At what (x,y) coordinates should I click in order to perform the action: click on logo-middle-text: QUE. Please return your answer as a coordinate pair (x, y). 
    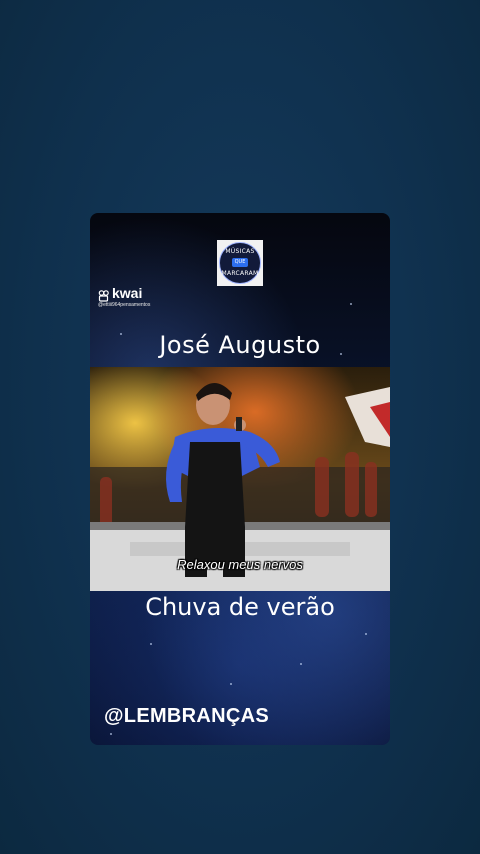
    Looking at the image, I should click on (240, 262).